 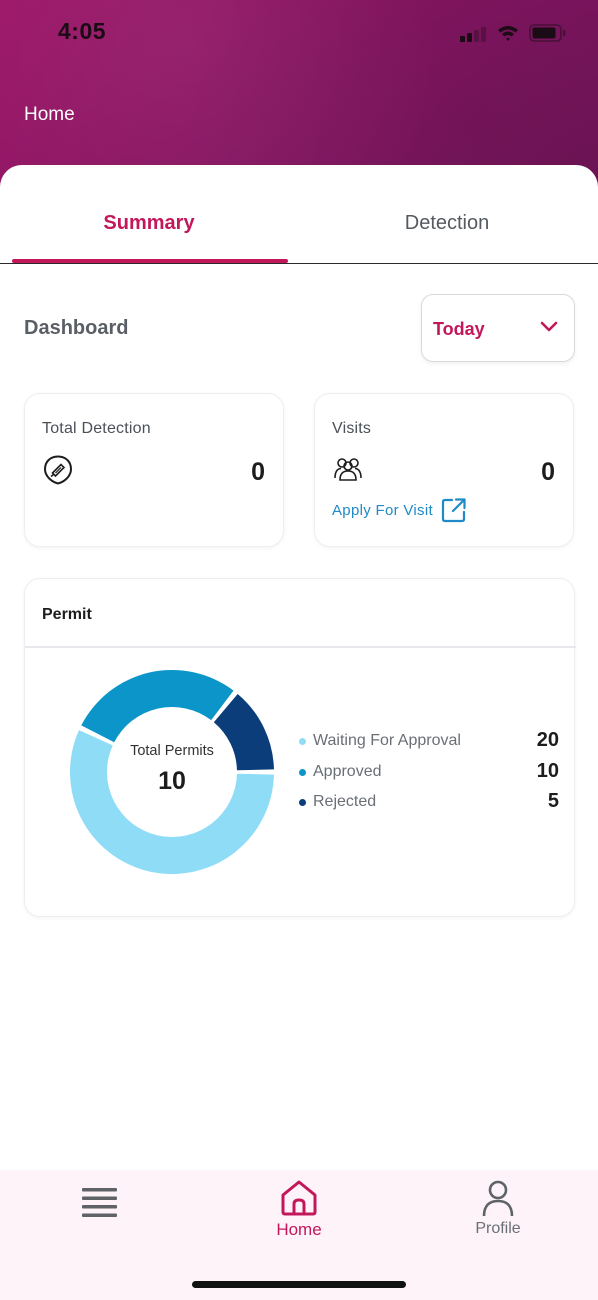 I want to click on nav-profile: Profile, so click(x=498, y=1208).